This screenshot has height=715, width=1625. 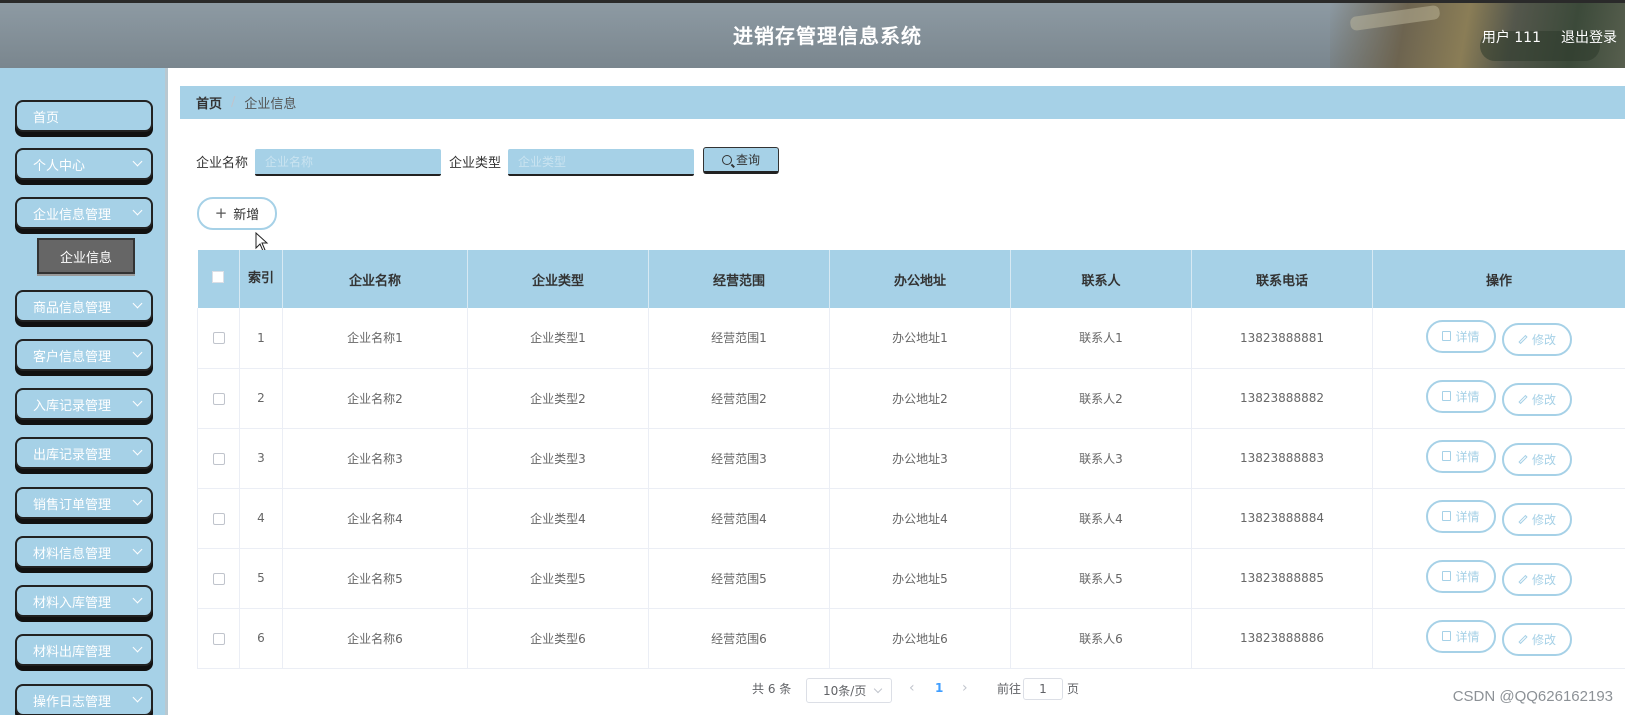 I want to click on sidebar-item-operation-logs: 操作日志管理, so click(x=84, y=699).